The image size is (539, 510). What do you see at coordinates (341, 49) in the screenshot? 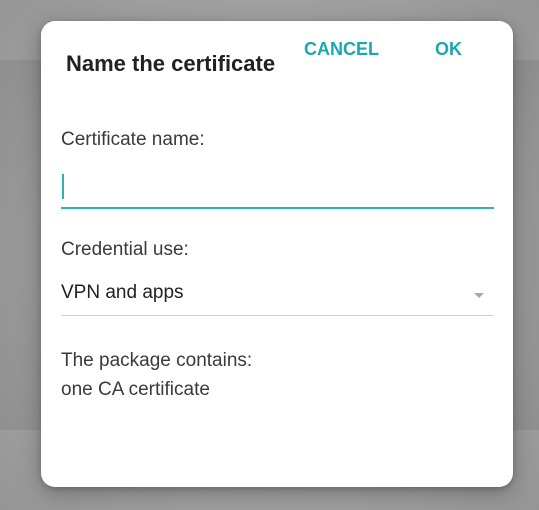
I see `cancel-button: CANCEL` at bounding box center [341, 49].